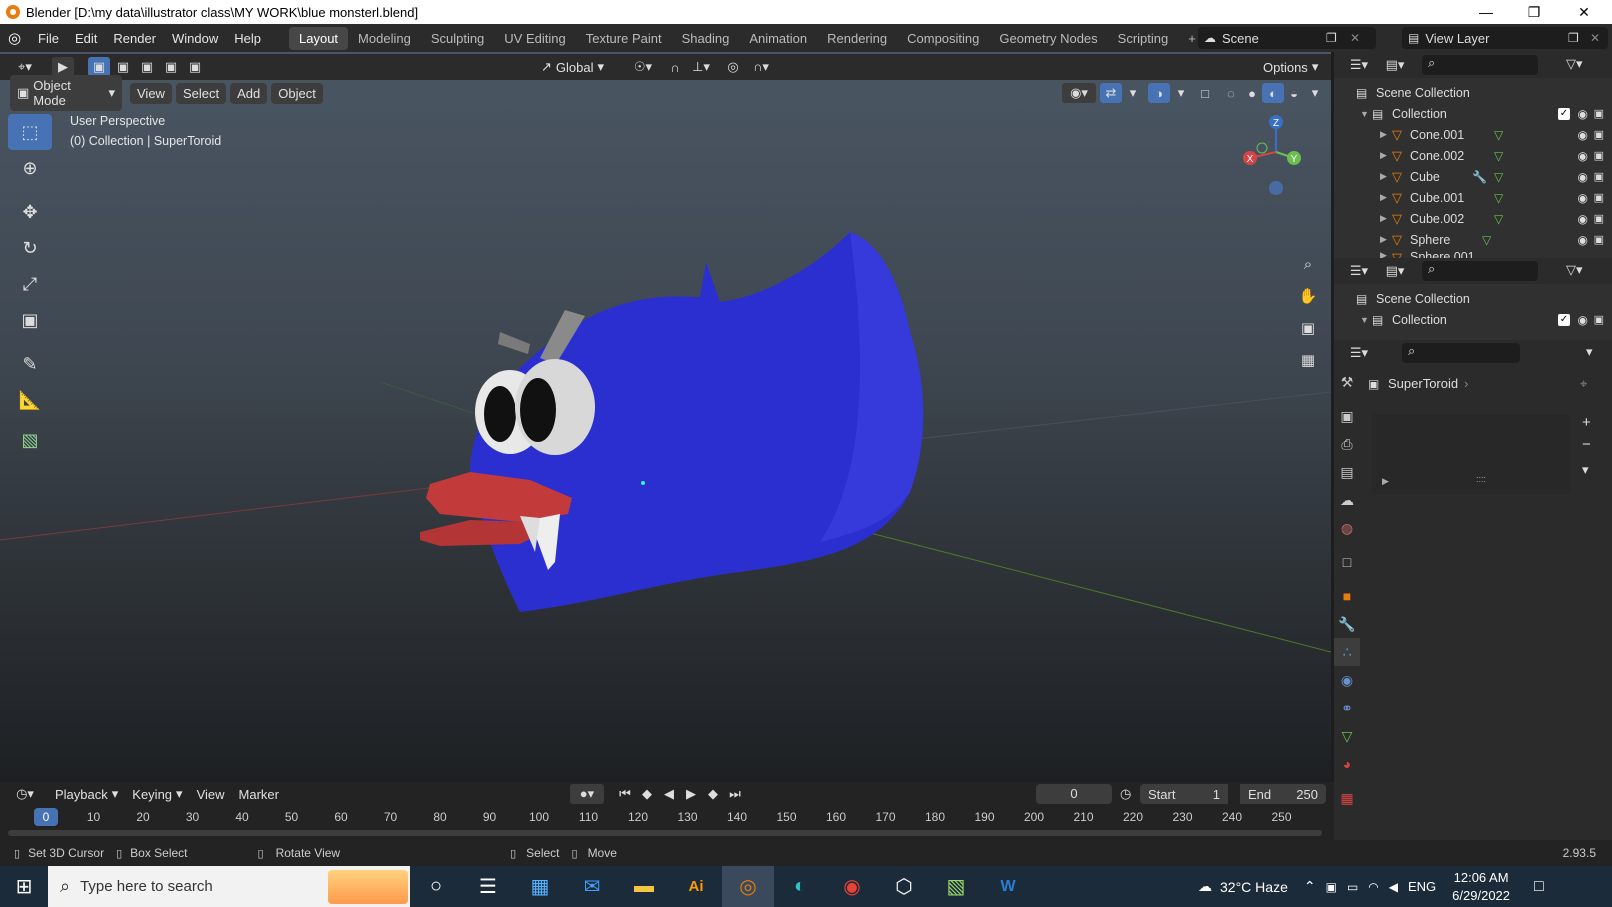  Describe the element at coordinates (1473, 92) in the screenshot. I see `outliner-scene-collection: ▤ Scene Collection` at that location.